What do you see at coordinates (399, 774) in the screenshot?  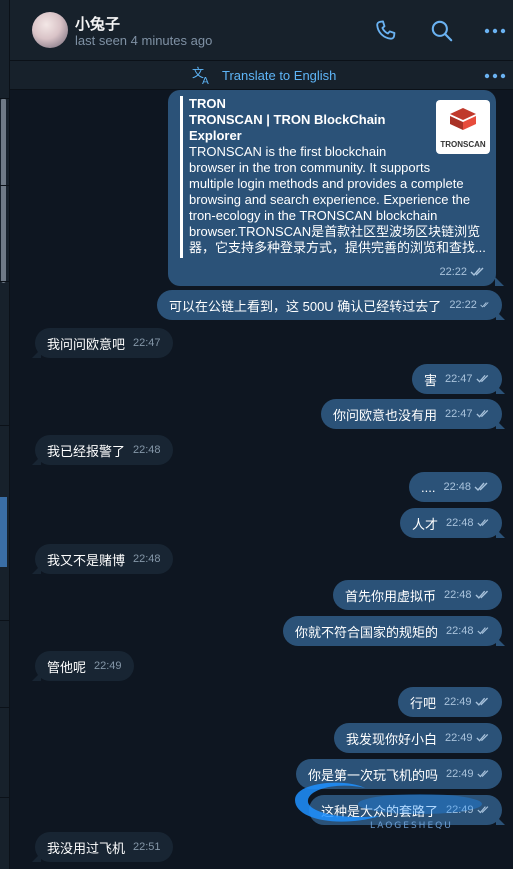 I see `outgoing-message: 你是第一次玩飞机的吗 22:49` at bounding box center [399, 774].